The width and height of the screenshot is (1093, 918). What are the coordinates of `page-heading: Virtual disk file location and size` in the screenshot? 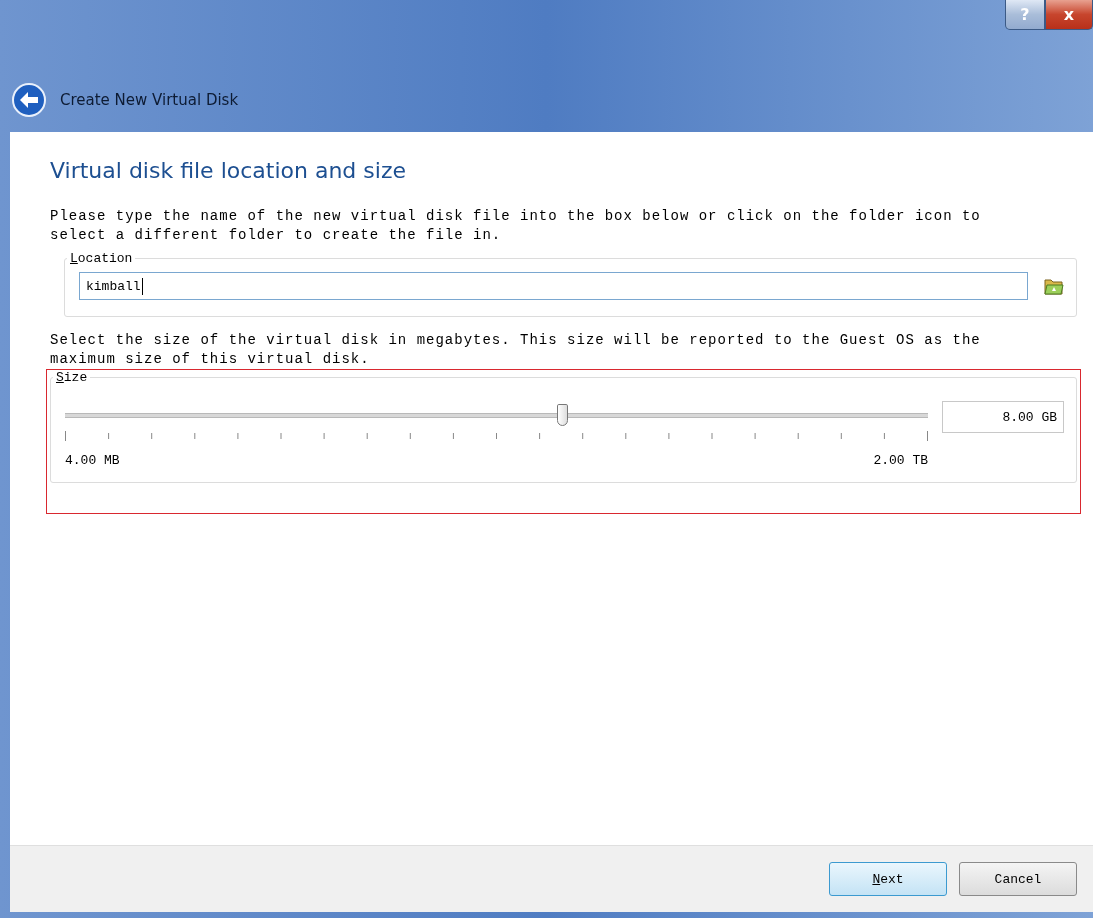 It's located at (228, 170).